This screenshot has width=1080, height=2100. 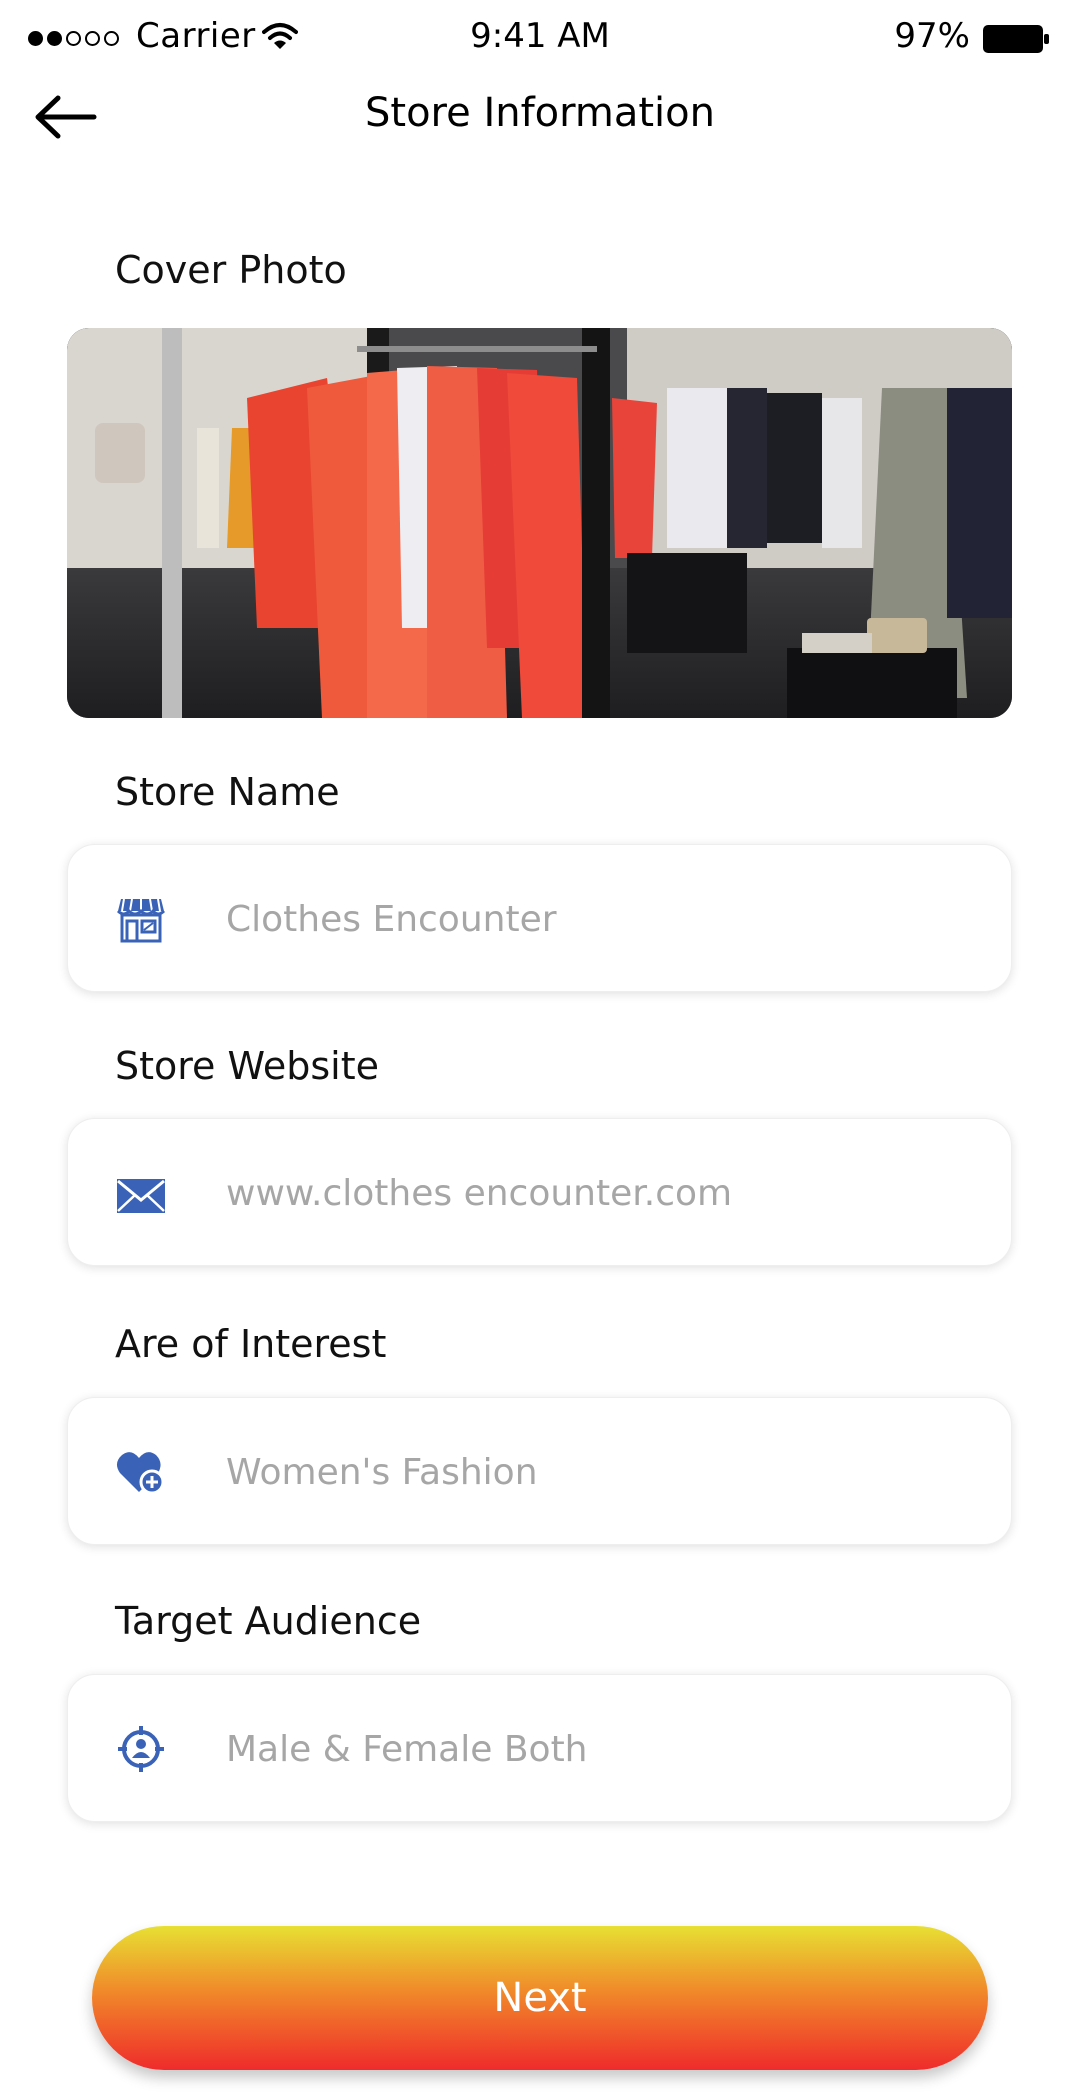 I want to click on envelope-icon, so click(x=141, y=1196).